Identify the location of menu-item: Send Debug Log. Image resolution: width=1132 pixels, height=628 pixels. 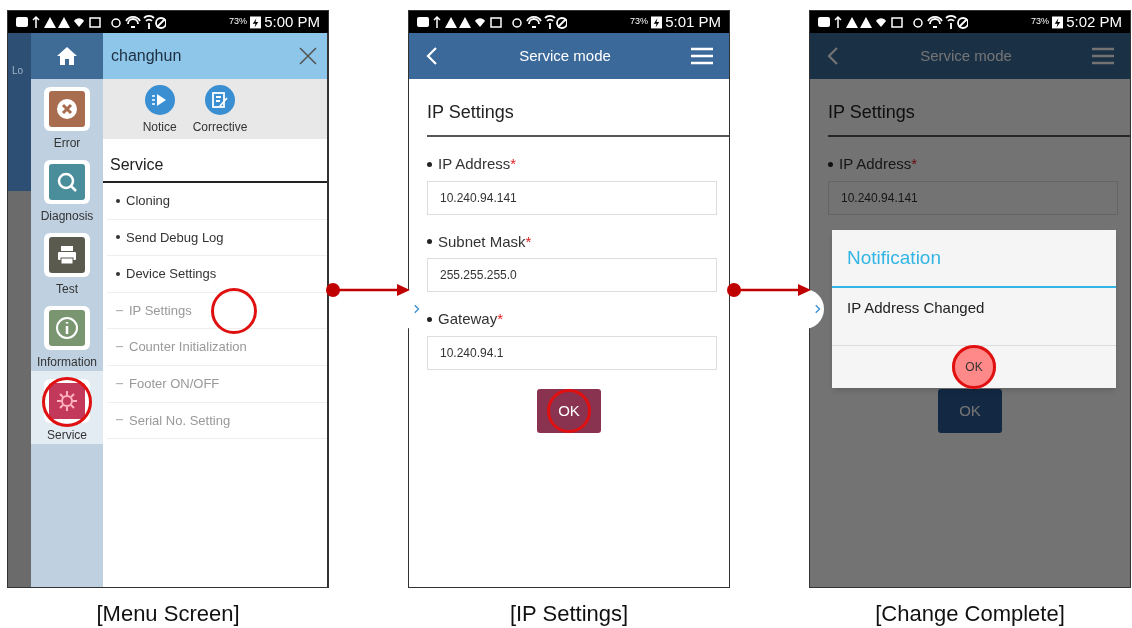
(217, 238).